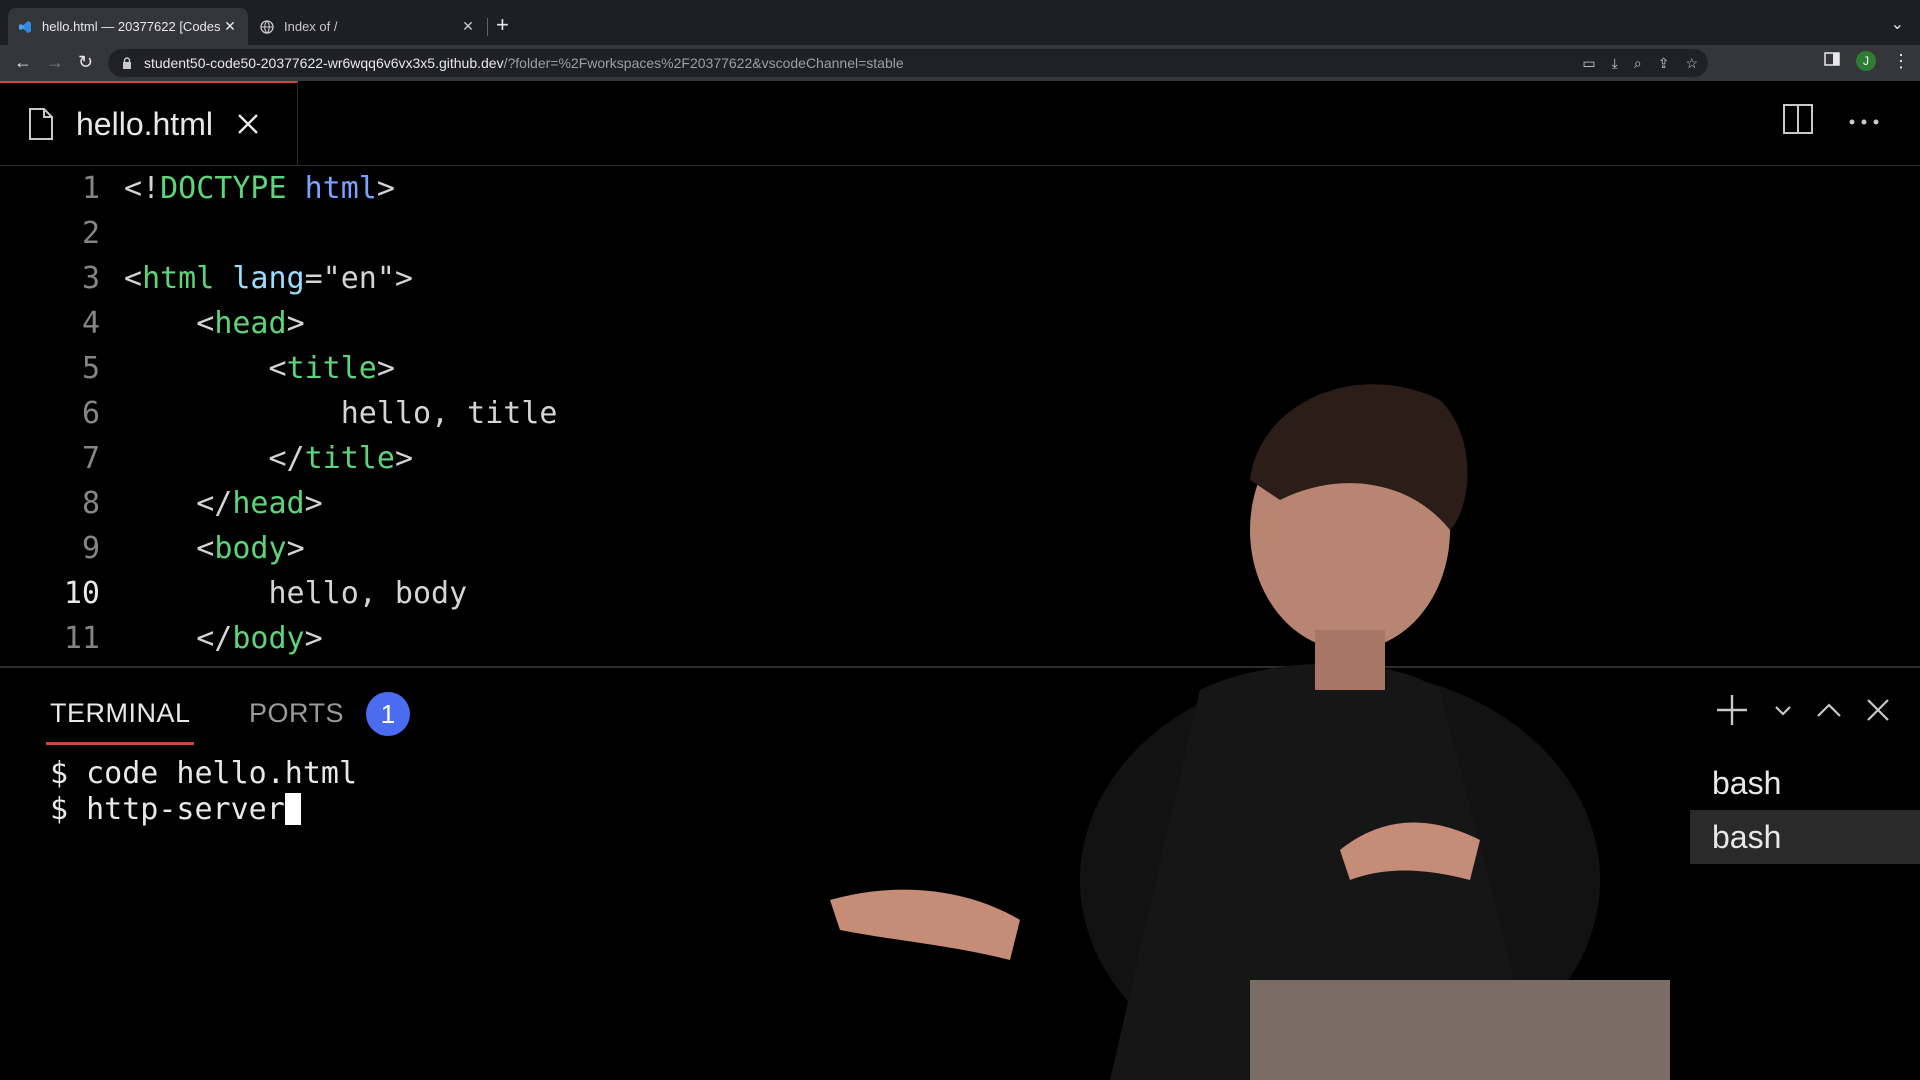 The width and height of the screenshot is (1920, 1080). What do you see at coordinates (1878, 712) in the screenshot?
I see `close-panel-icon` at bounding box center [1878, 712].